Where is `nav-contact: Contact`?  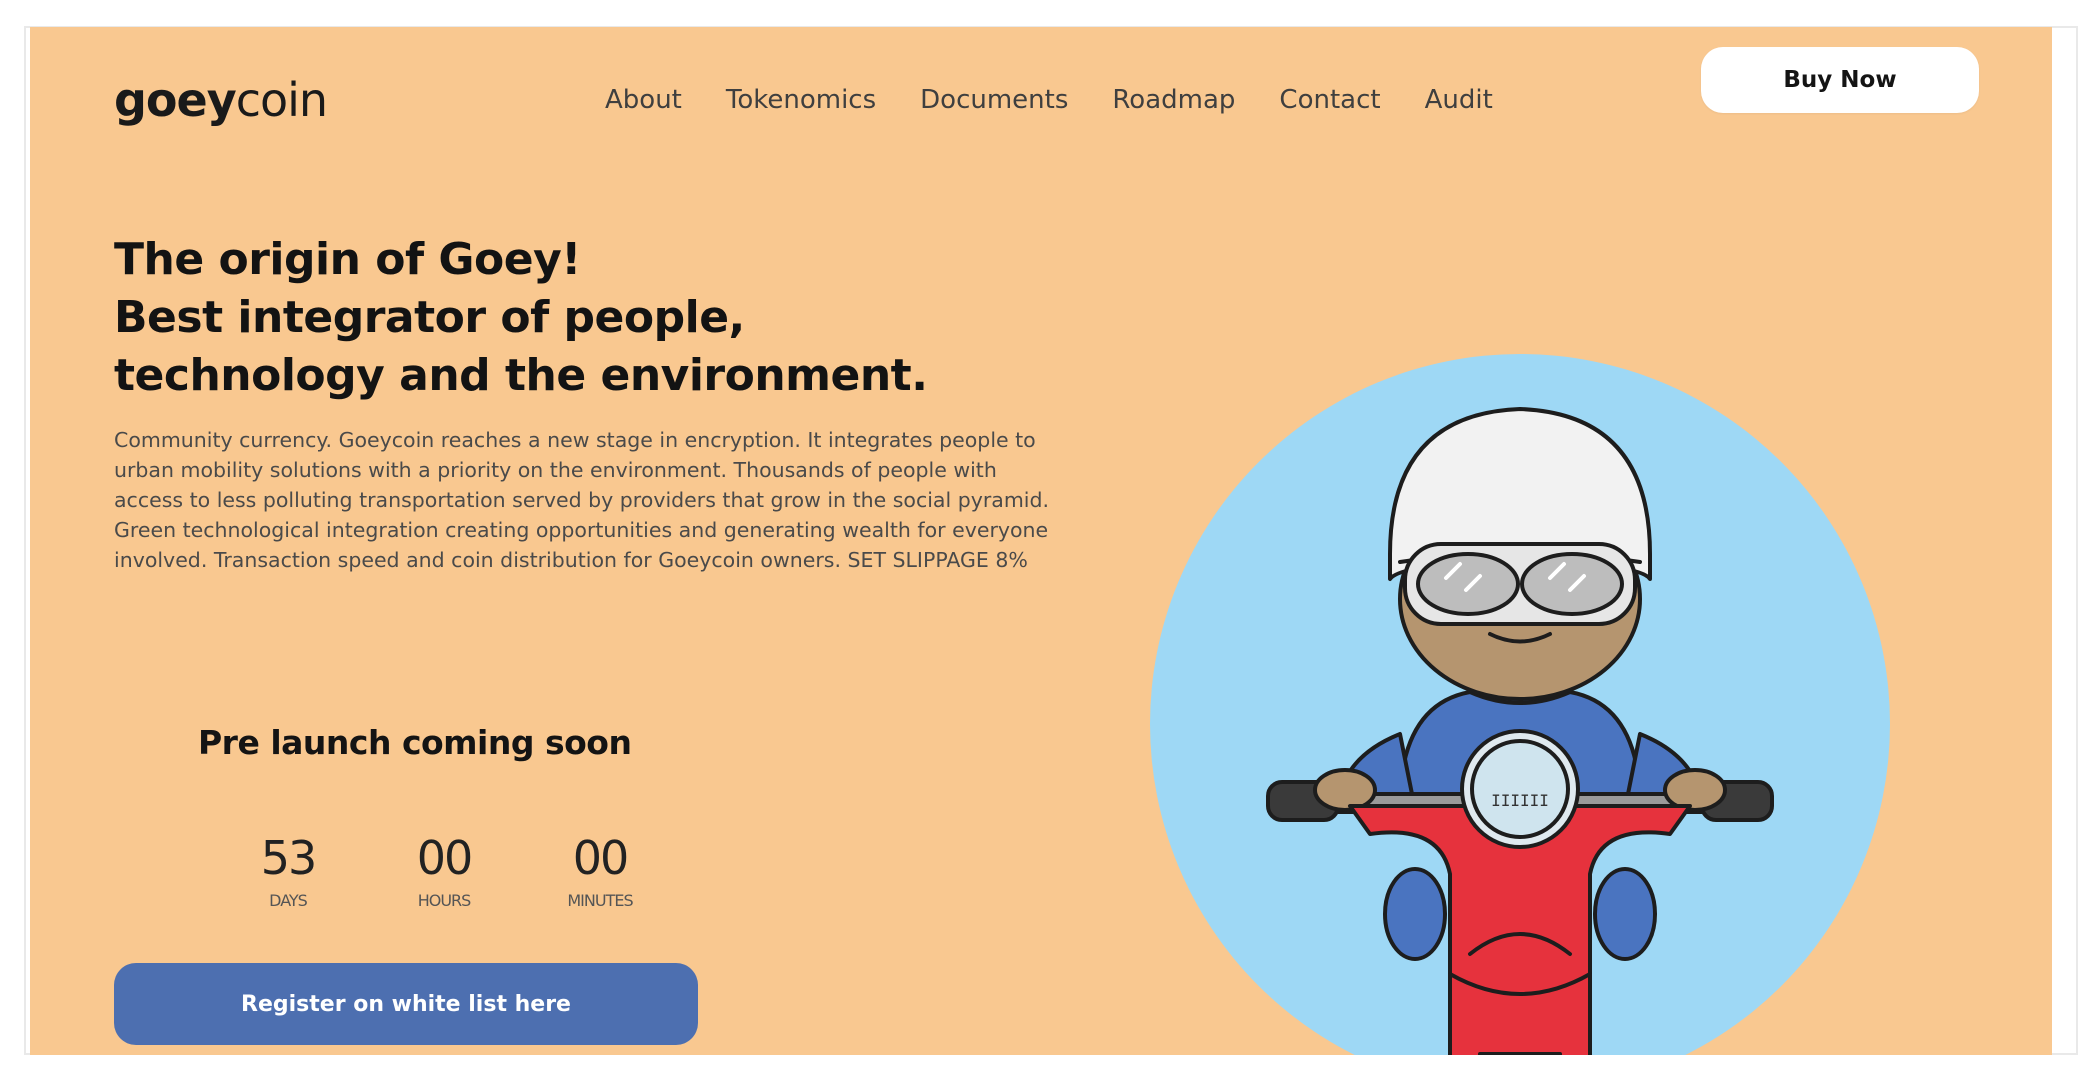 nav-contact: Contact is located at coordinates (1329, 100).